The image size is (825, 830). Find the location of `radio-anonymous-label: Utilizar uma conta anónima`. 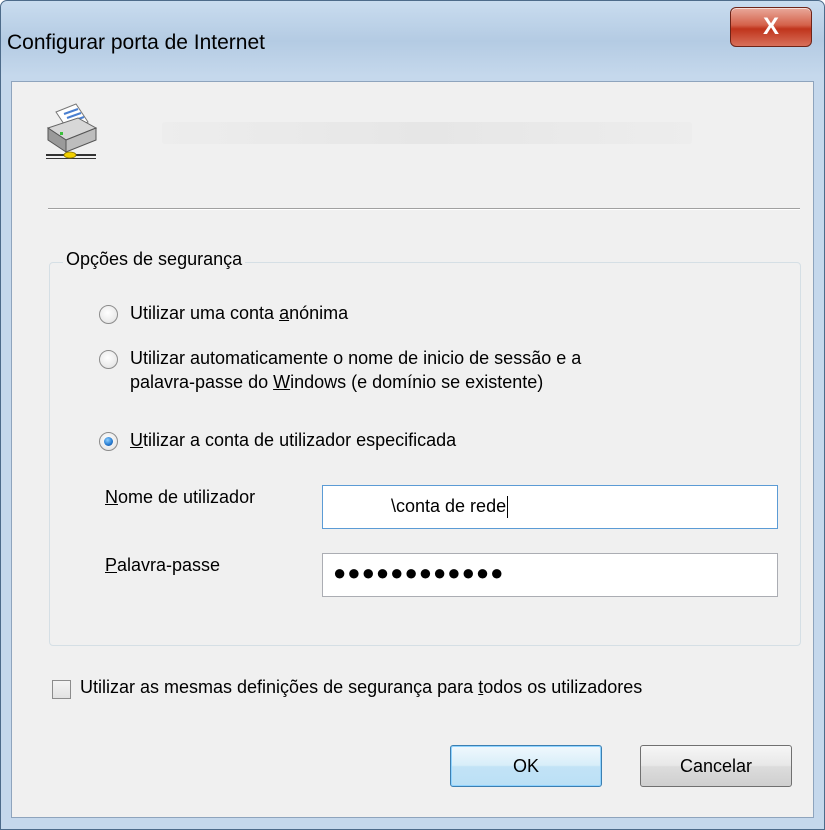

radio-anonymous-label: Utilizar uma conta anónima is located at coordinates (239, 313).